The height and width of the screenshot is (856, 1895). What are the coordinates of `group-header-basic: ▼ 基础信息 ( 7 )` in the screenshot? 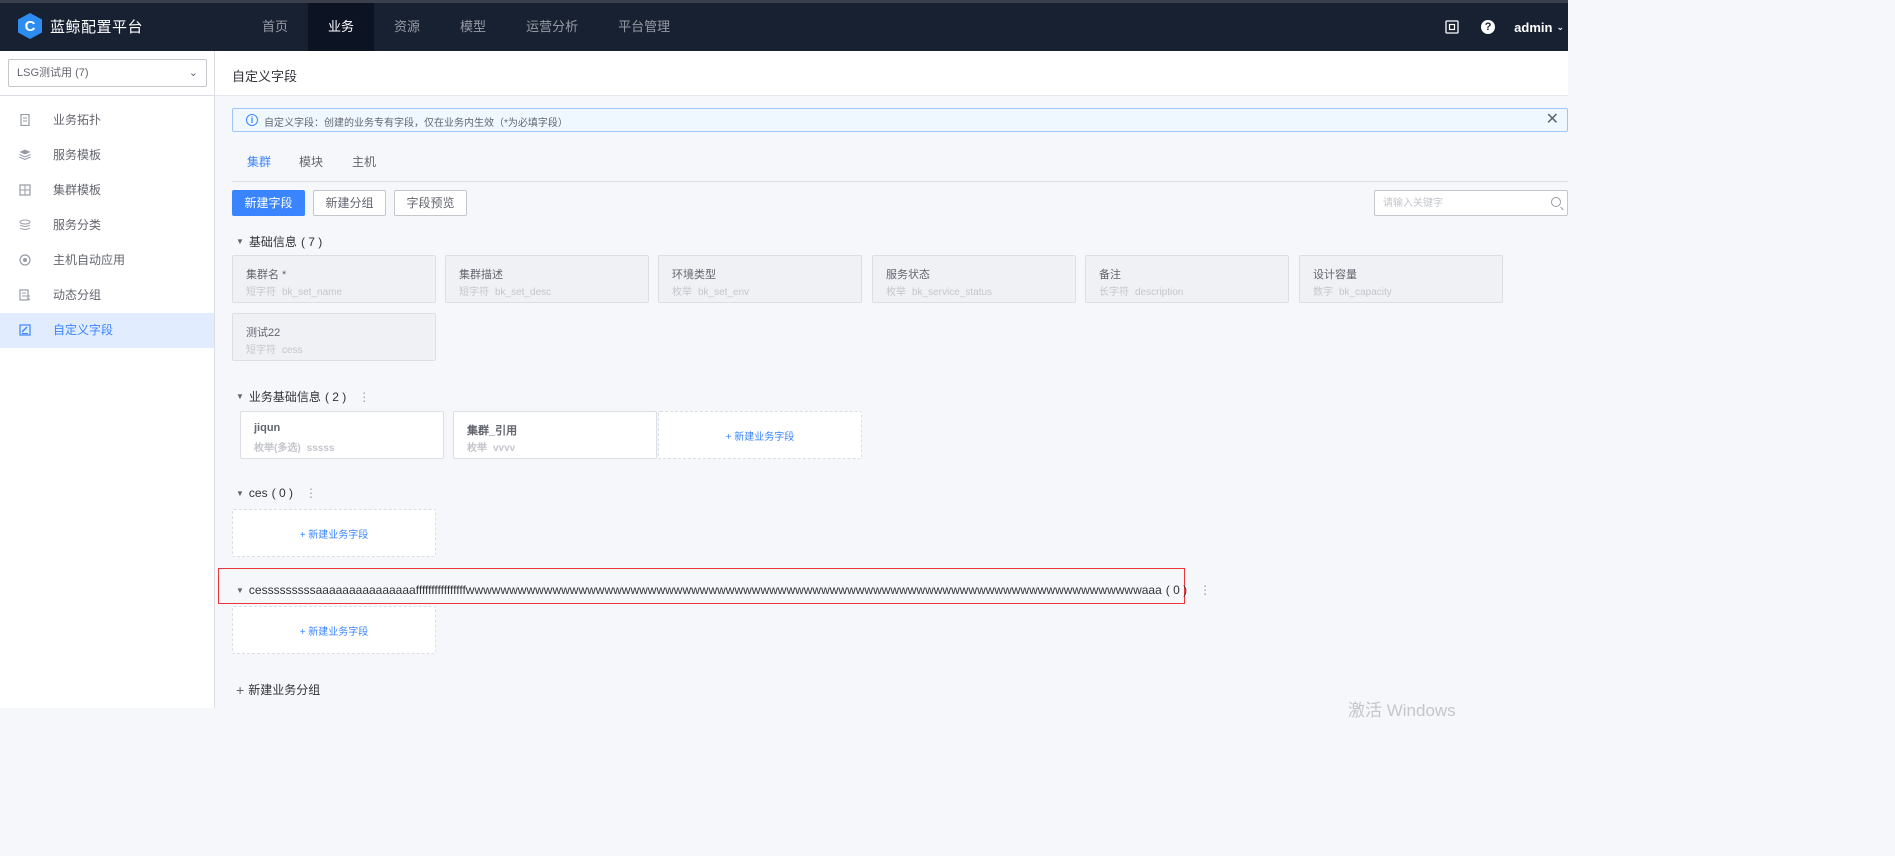 It's located at (279, 241).